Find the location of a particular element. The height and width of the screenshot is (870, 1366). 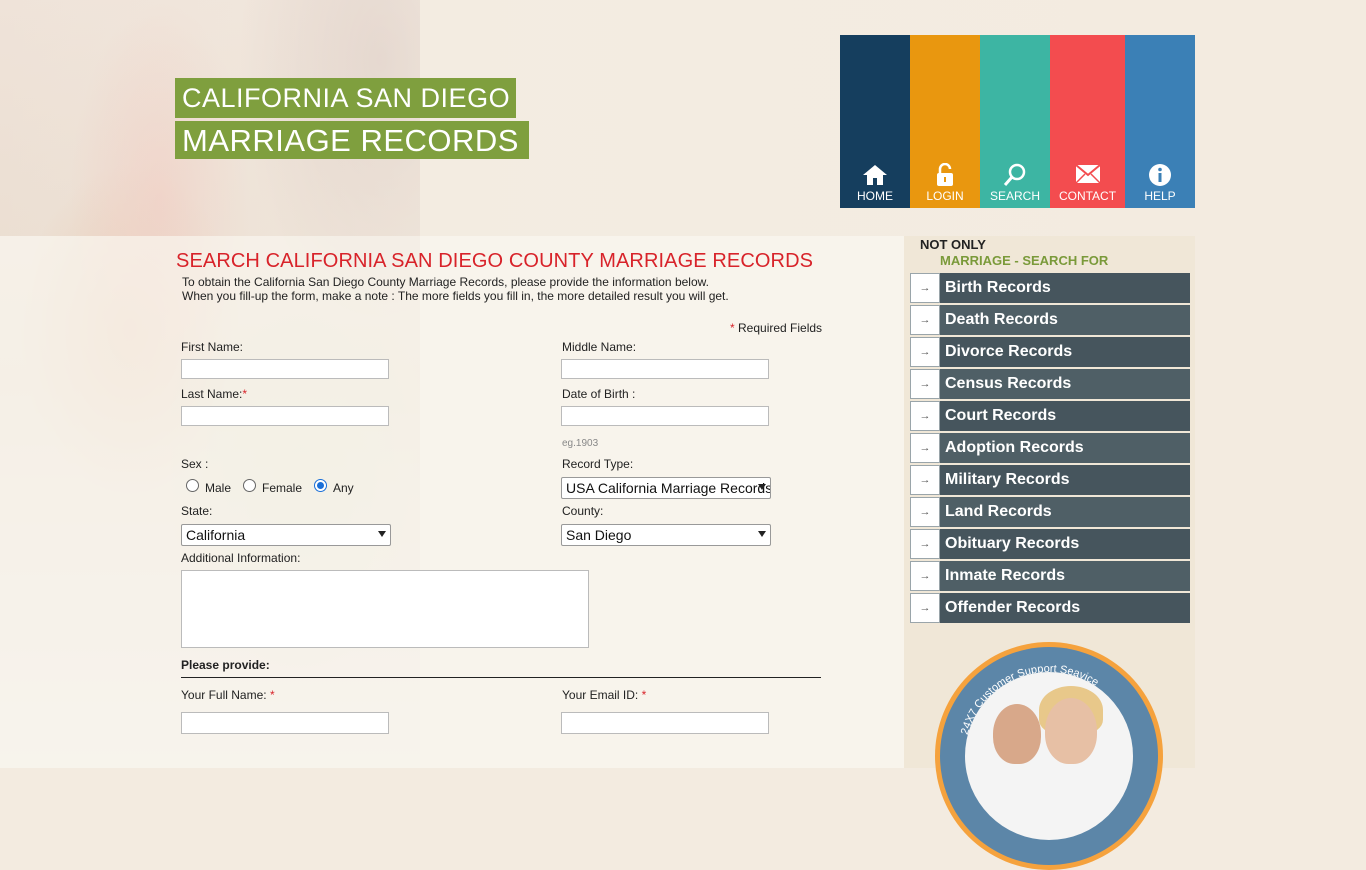

sex-radio-female is located at coordinates (249, 485).